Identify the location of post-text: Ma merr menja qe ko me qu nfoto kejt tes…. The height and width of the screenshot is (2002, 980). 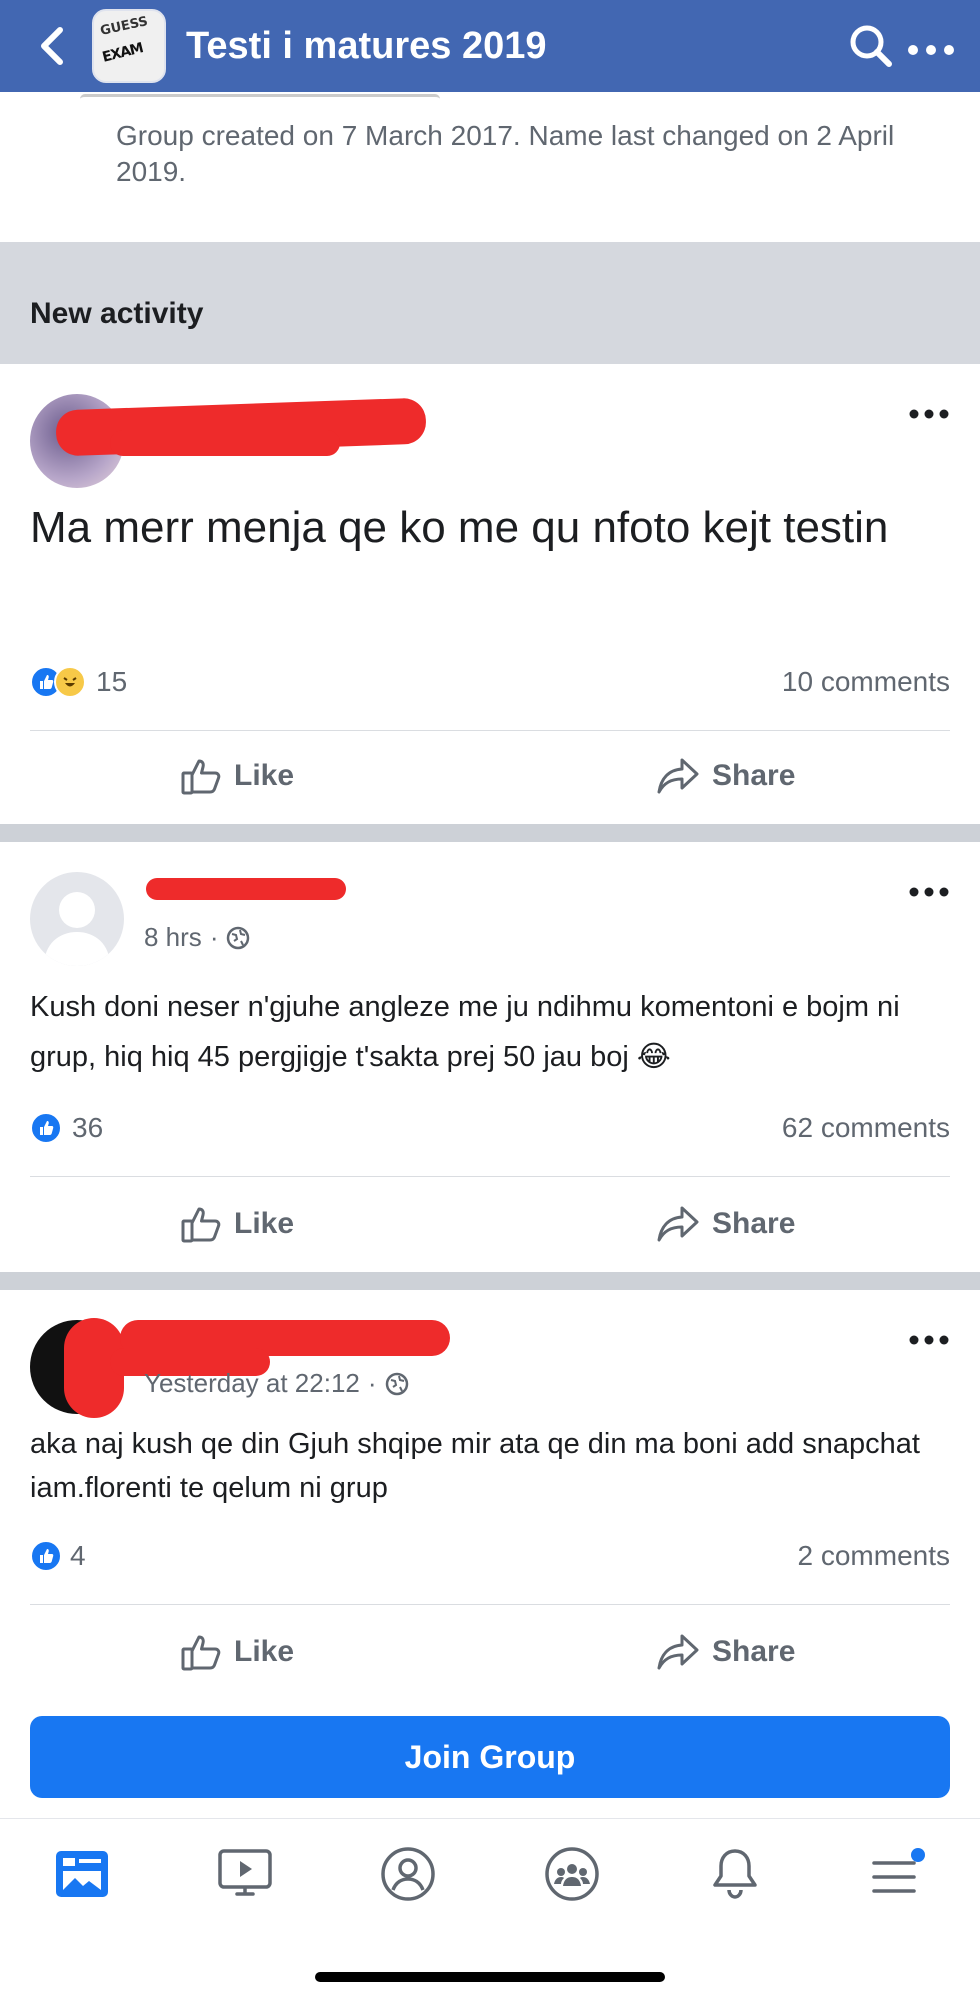
(459, 527).